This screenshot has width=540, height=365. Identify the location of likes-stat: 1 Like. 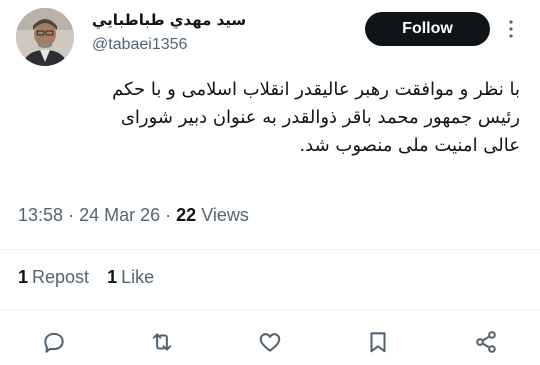
(130, 277).